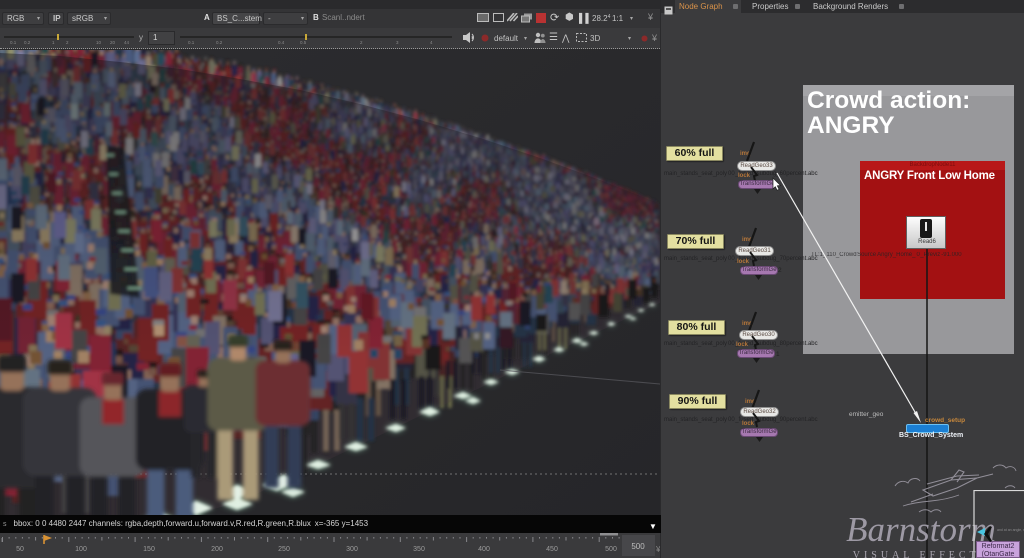 The width and height of the screenshot is (1024, 558). I want to click on svg-text: 3, so click(397, 42).